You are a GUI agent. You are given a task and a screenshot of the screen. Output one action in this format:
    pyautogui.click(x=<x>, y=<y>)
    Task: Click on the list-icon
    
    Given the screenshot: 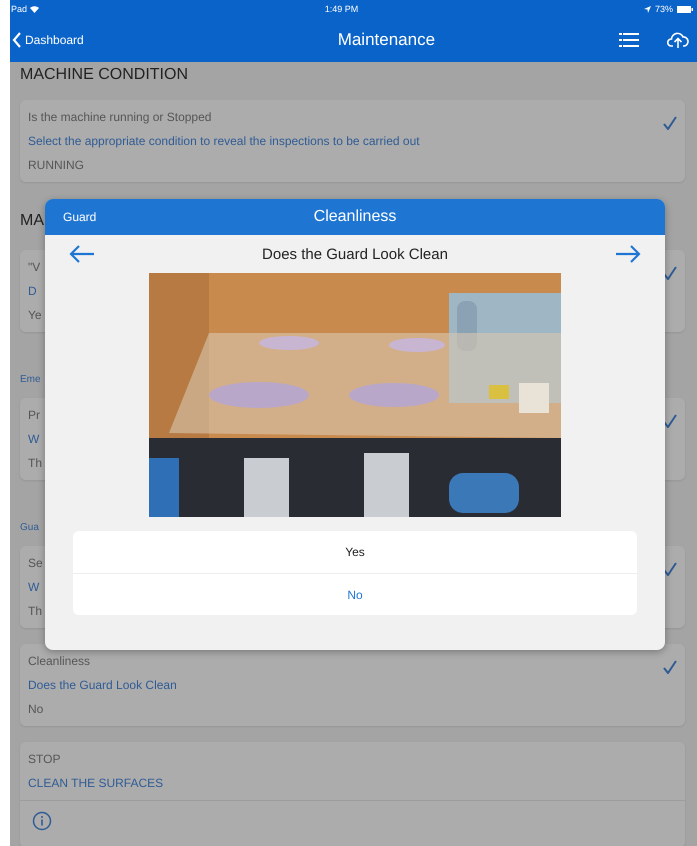 What is the action you would take?
    pyautogui.click(x=629, y=40)
    